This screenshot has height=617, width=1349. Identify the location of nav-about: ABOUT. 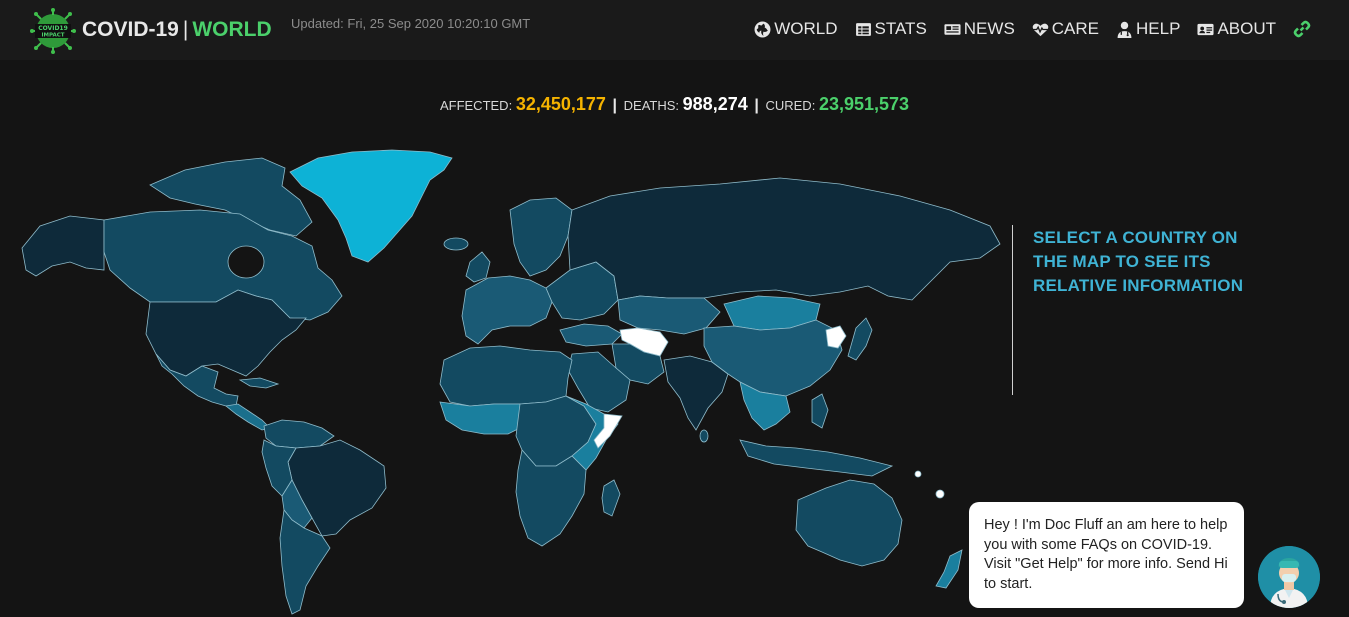
(1236, 29).